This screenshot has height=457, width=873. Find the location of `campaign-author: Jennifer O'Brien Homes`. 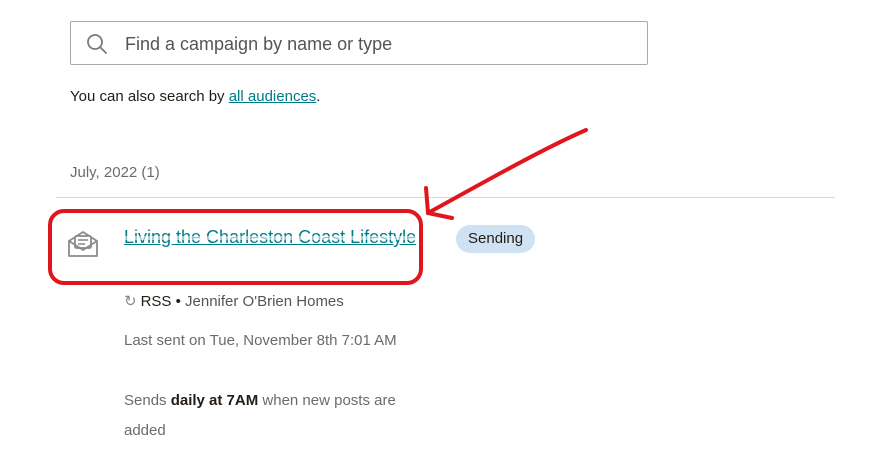

campaign-author: Jennifer O'Brien Homes is located at coordinates (264, 301).